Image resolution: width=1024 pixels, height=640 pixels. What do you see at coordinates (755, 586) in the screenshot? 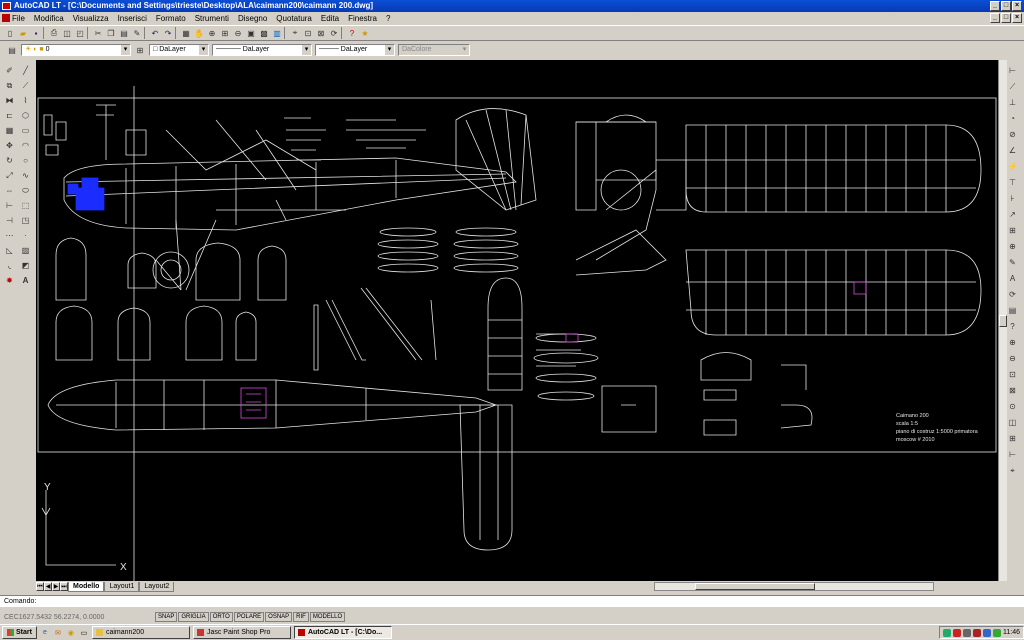
I see `horizontal-scroll-thumb` at bounding box center [755, 586].